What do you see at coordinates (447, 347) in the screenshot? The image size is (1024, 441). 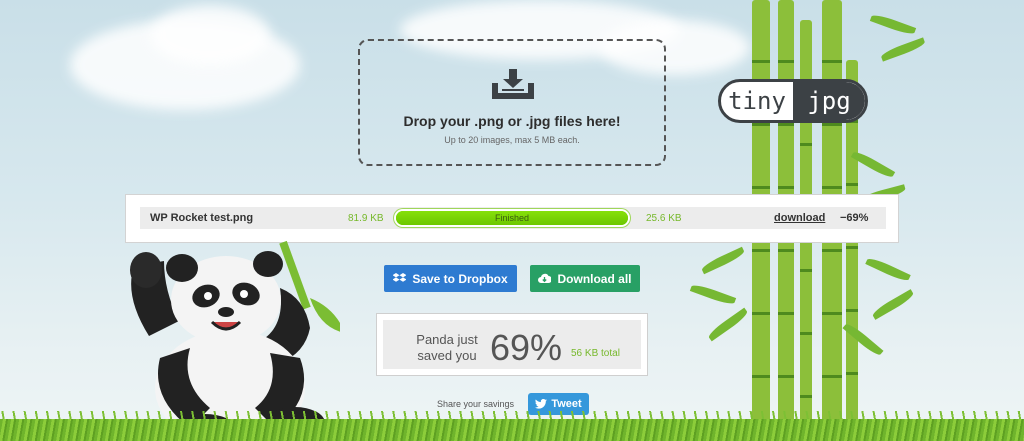 I see `savings-summary-text: Panda just saved you` at bounding box center [447, 347].